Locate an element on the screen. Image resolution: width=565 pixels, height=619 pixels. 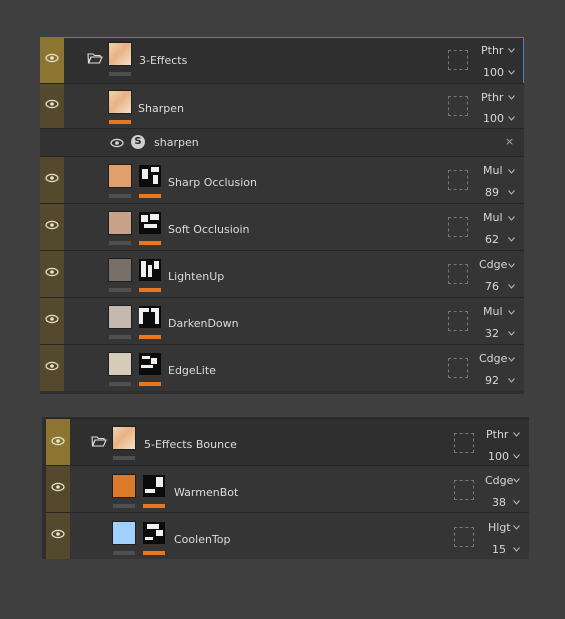
layer-name: WarmenBot is located at coordinates (206, 492).